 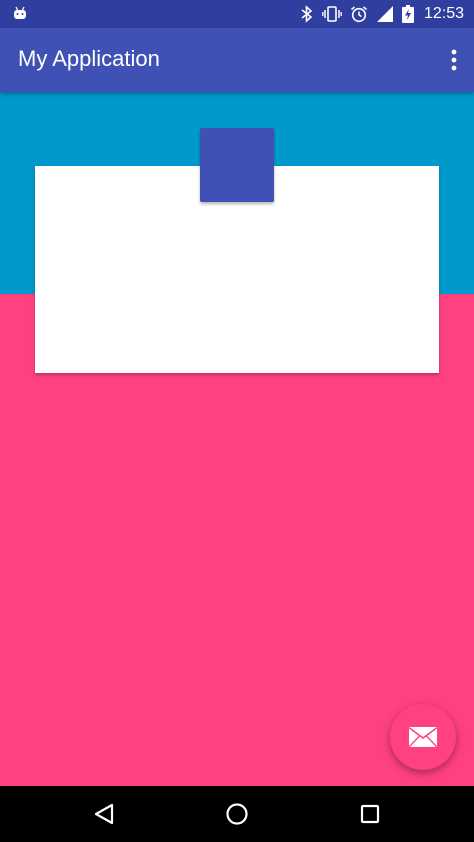 What do you see at coordinates (89, 58) in the screenshot?
I see `app-title: My Application` at bounding box center [89, 58].